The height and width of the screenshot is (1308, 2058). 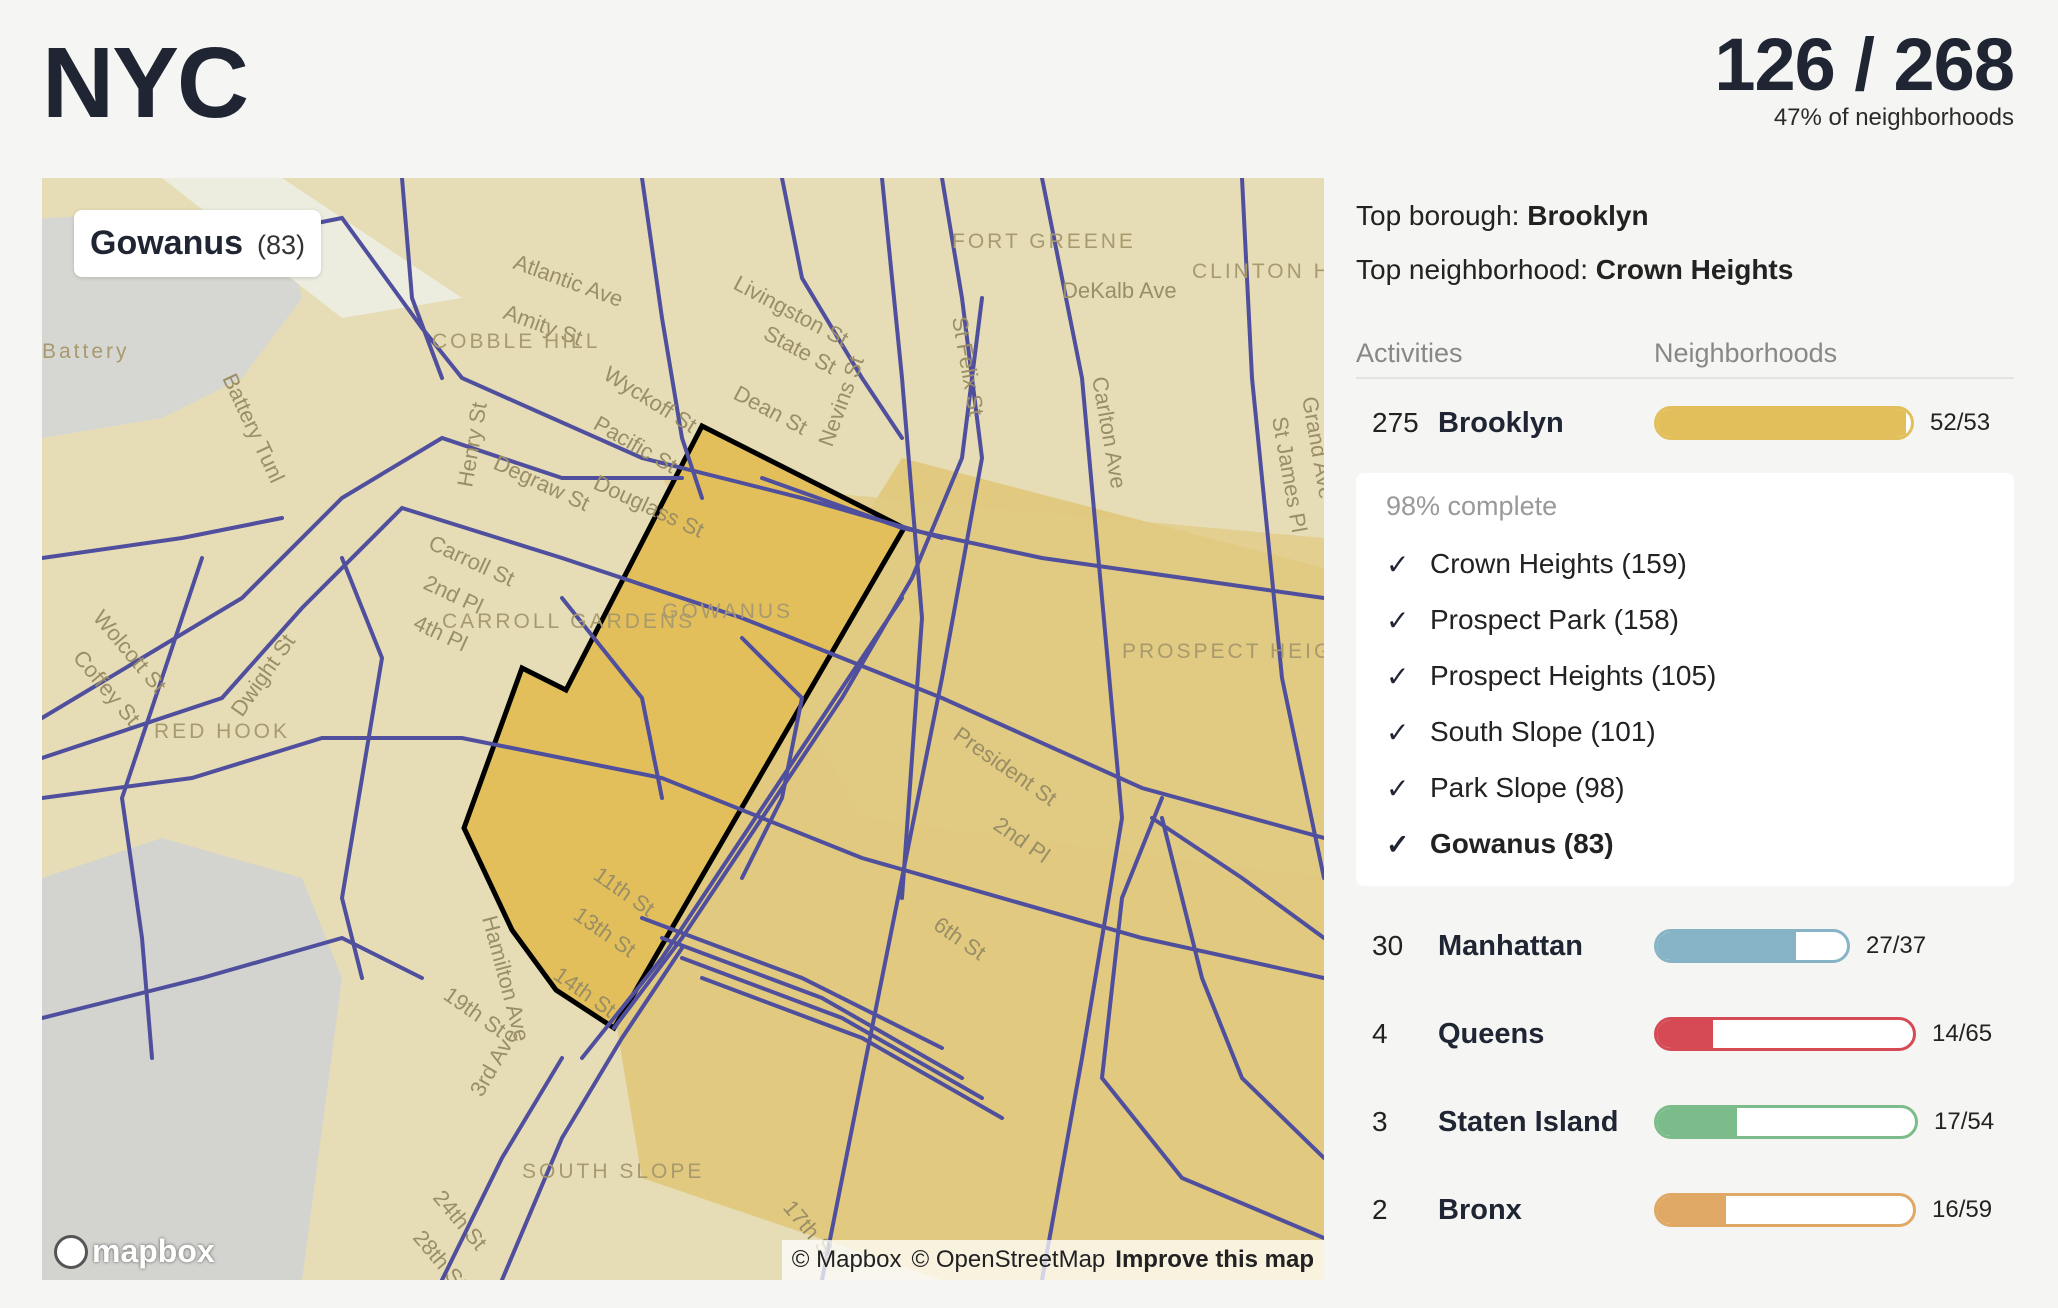 I want to click on area-label: RED HOOK, so click(x=222, y=731).